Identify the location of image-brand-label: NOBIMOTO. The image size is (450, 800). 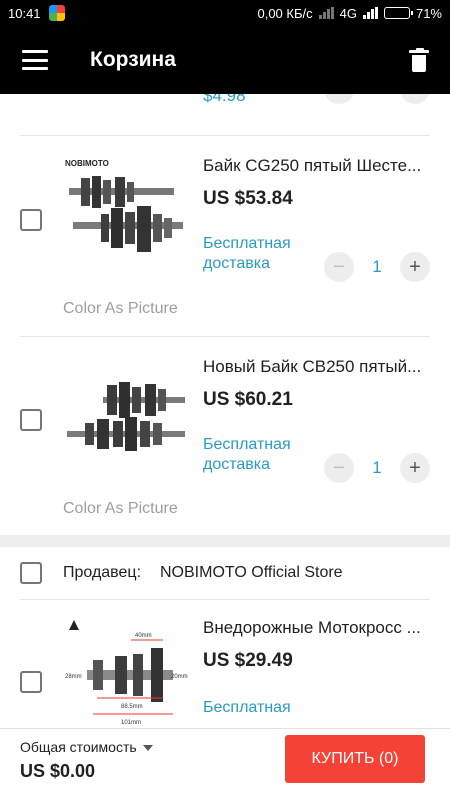
(87, 163).